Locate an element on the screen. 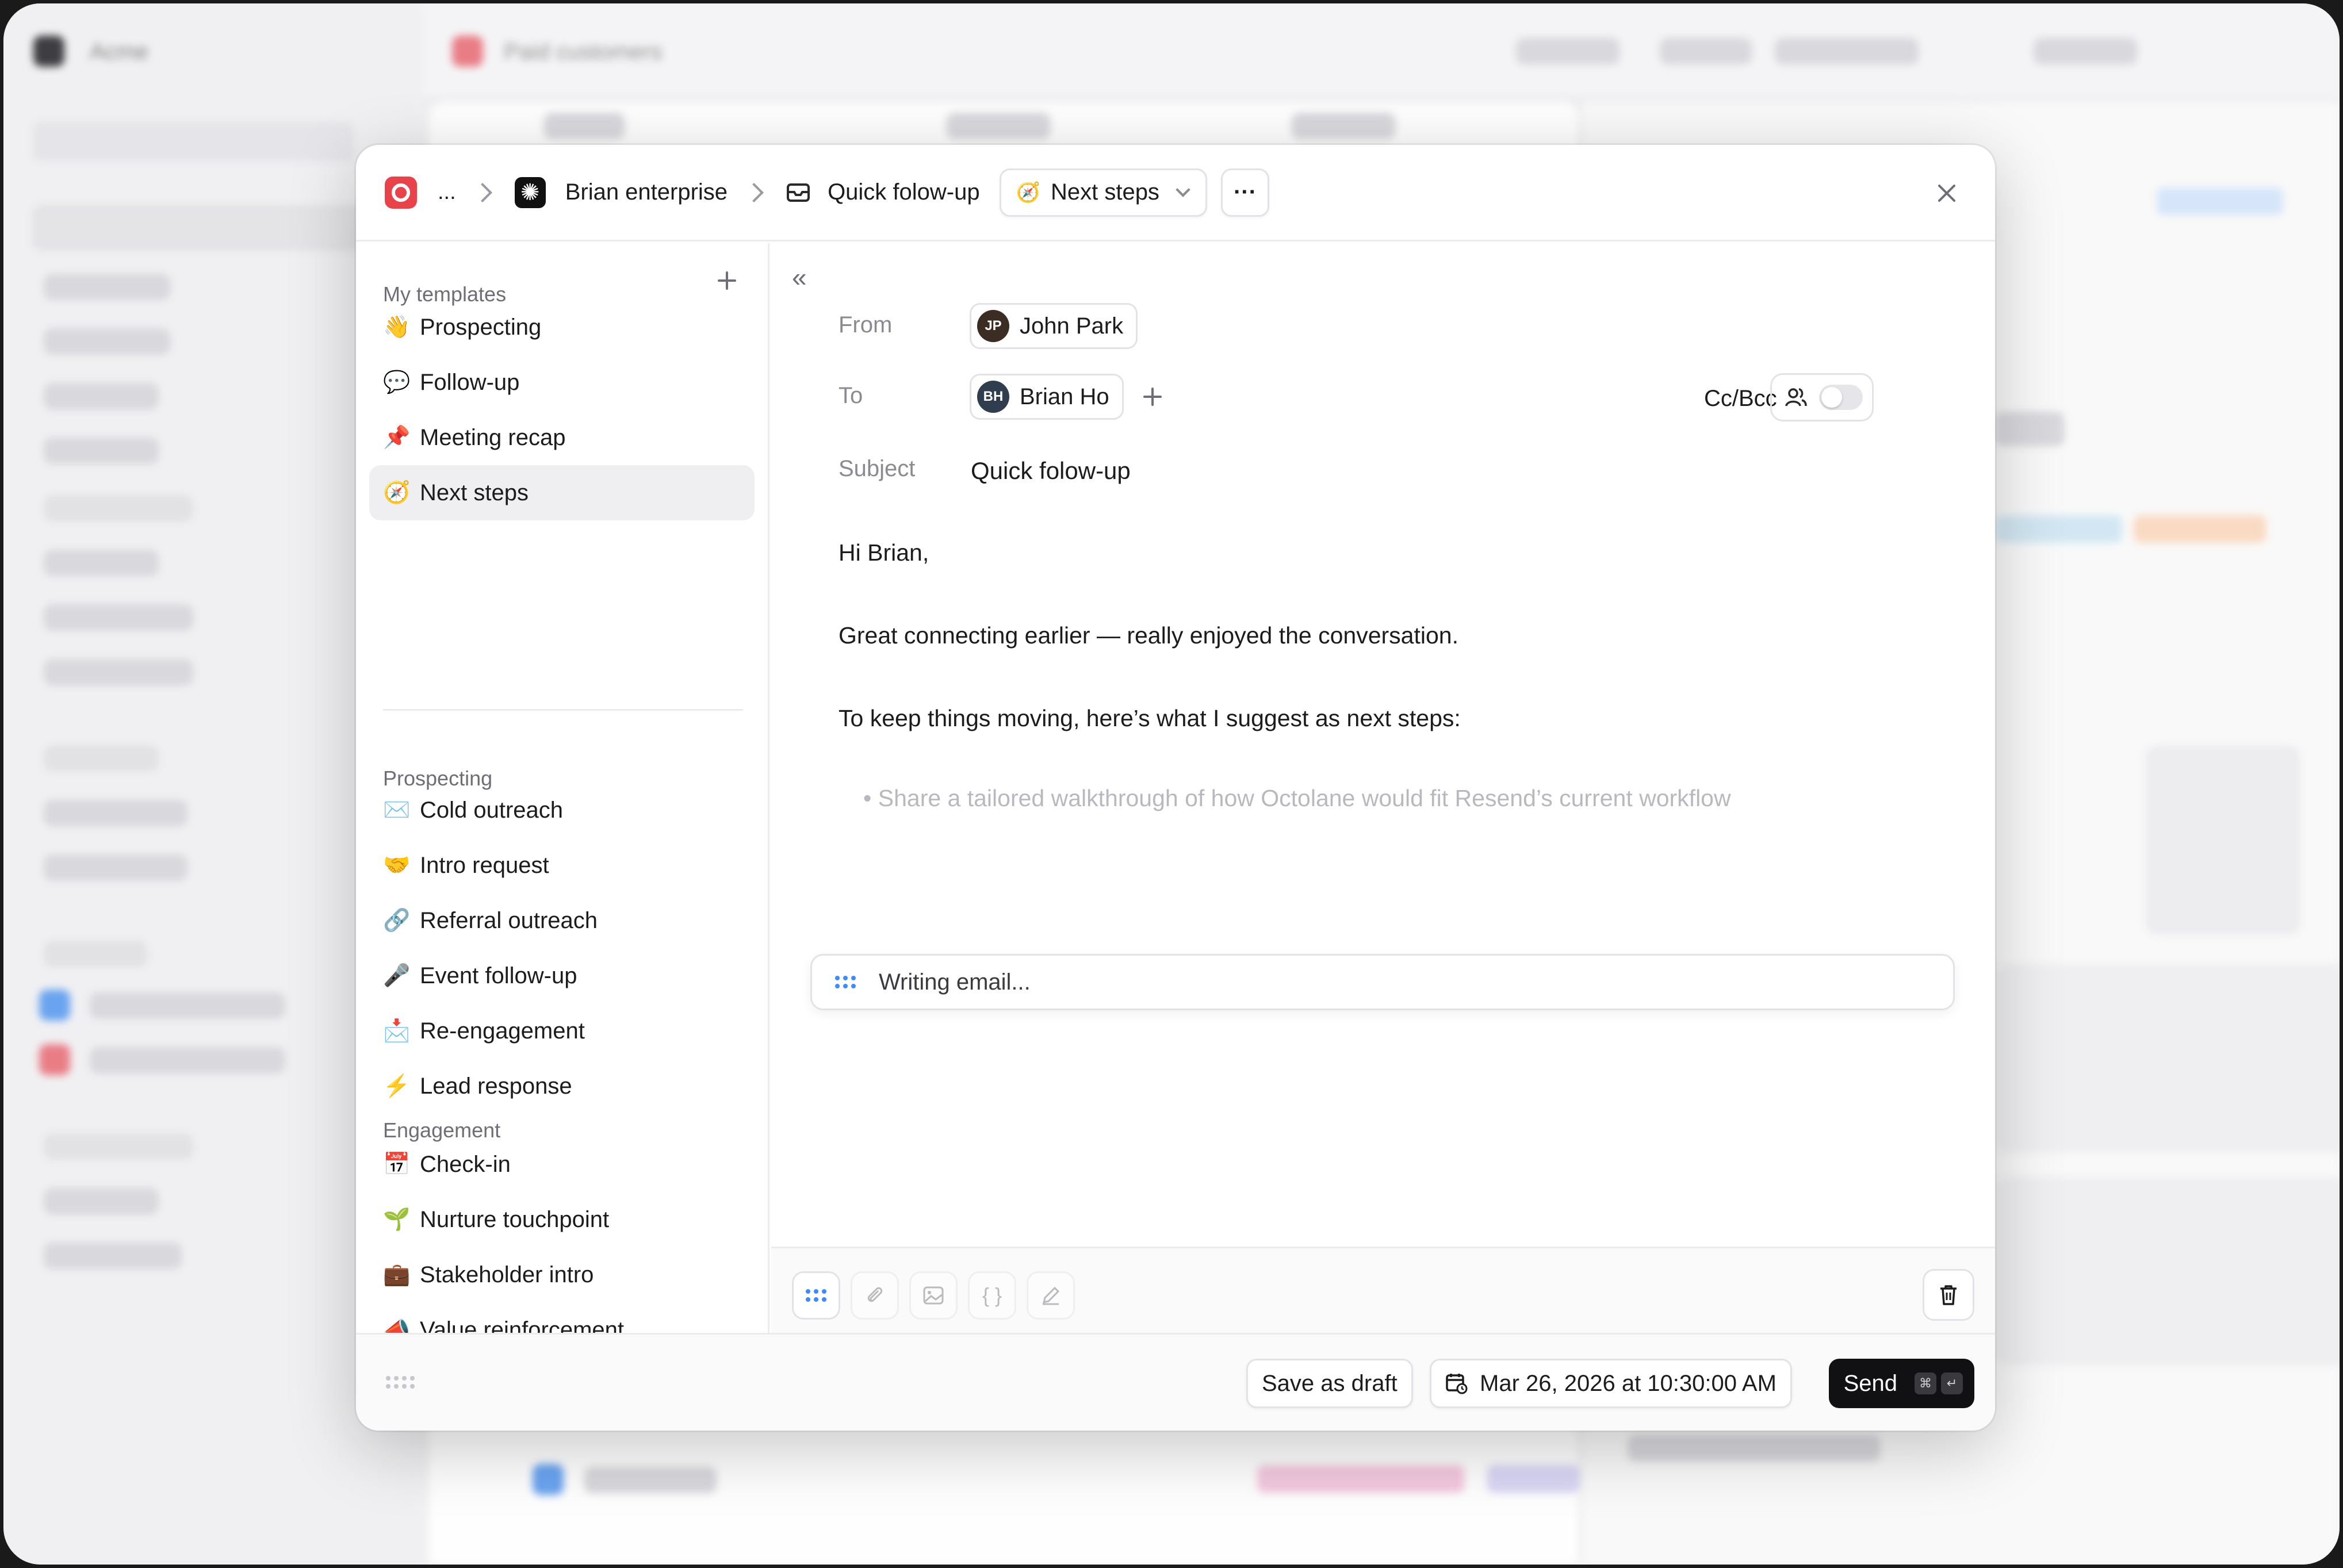  background-topbar: Paid customers is located at coordinates (1381, 52).